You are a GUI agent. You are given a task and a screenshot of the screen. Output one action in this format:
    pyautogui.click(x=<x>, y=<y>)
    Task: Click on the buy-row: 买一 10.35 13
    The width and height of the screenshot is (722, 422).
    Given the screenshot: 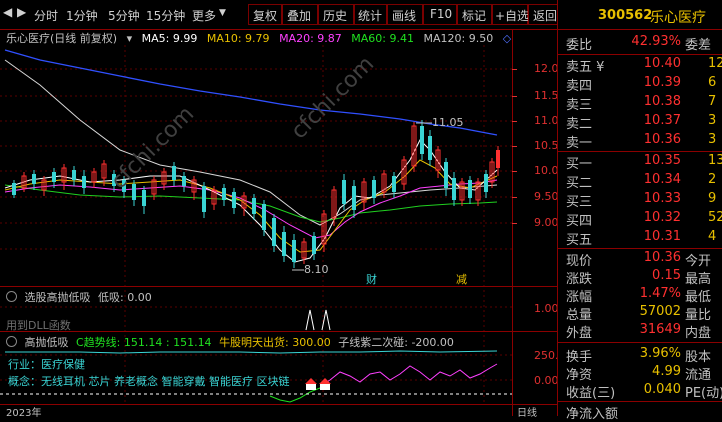 What is the action you would take?
    pyautogui.click(x=640, y=162)
    